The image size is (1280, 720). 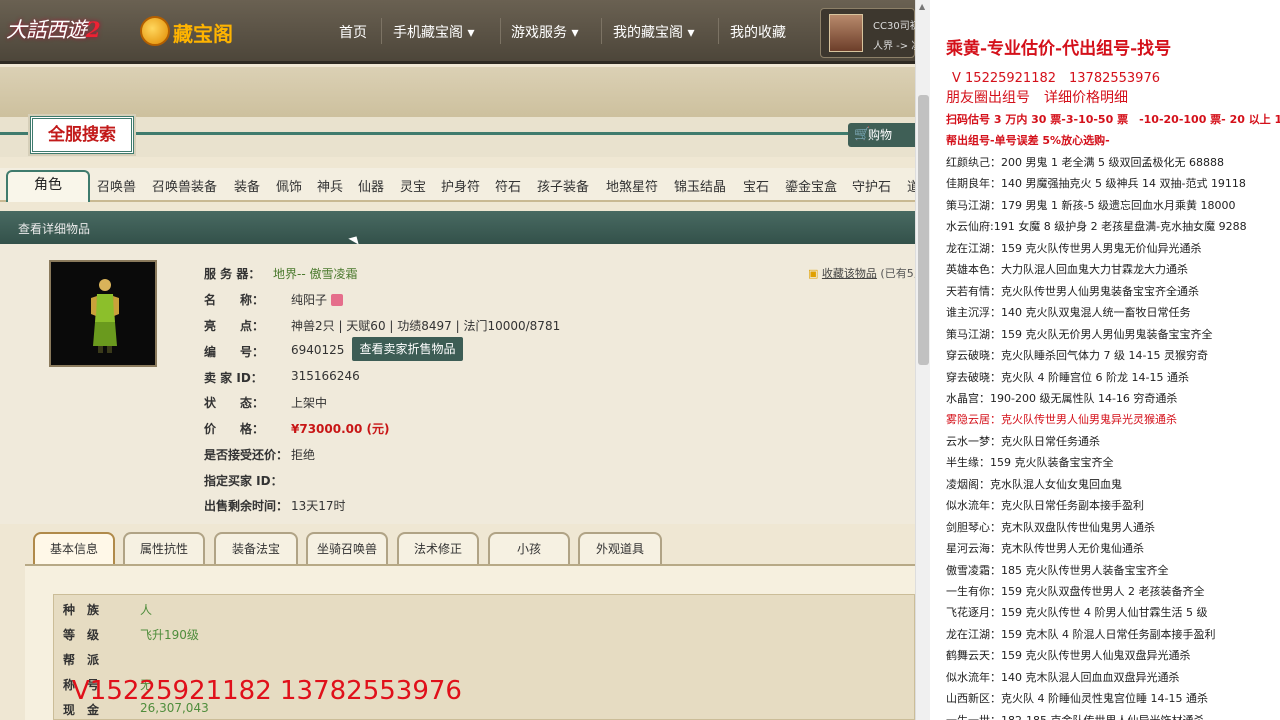 I want to click on promo-list-item: 龙在江湖：159 克火队传世男人男鬼无价仙异光通杀, so click(x=1074, y=248).